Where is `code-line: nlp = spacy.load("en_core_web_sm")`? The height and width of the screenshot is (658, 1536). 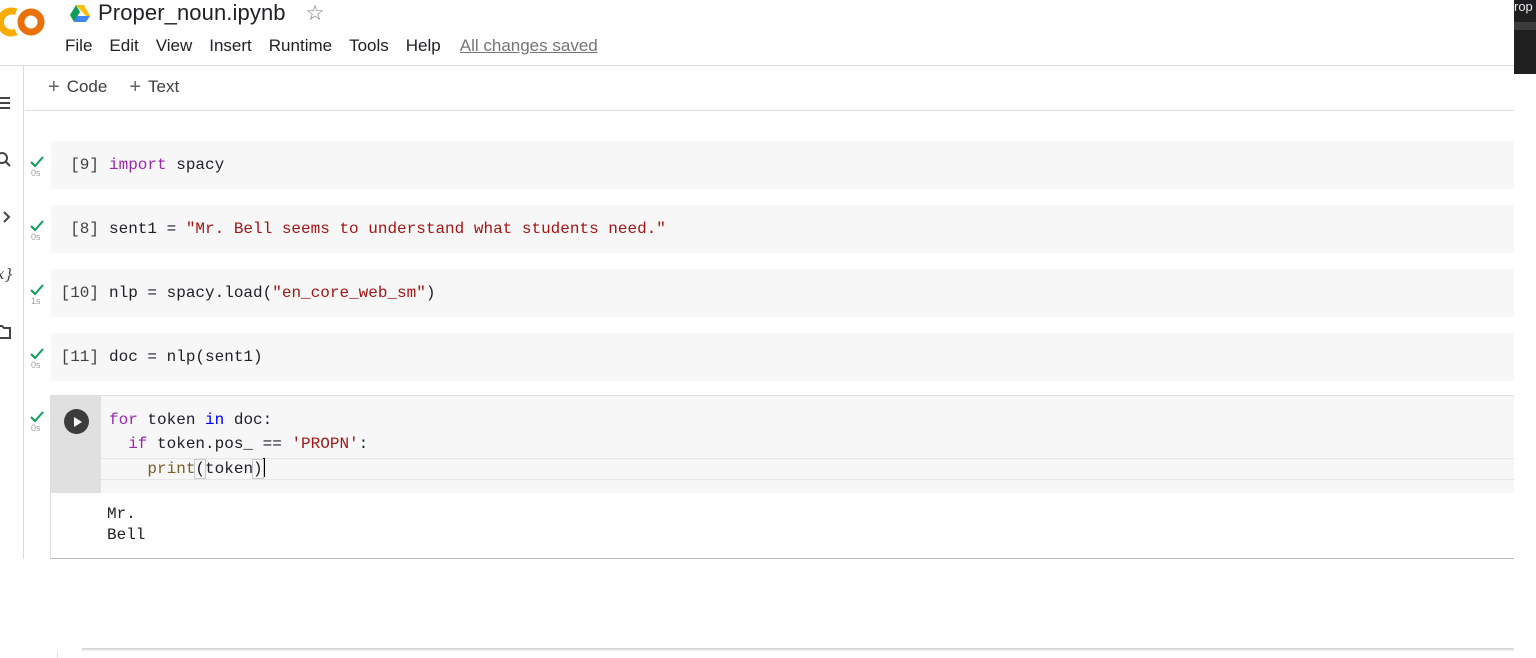
code-line: nlp = spacy.load("en_core_web_sm") is located at coordinates (272, 293).